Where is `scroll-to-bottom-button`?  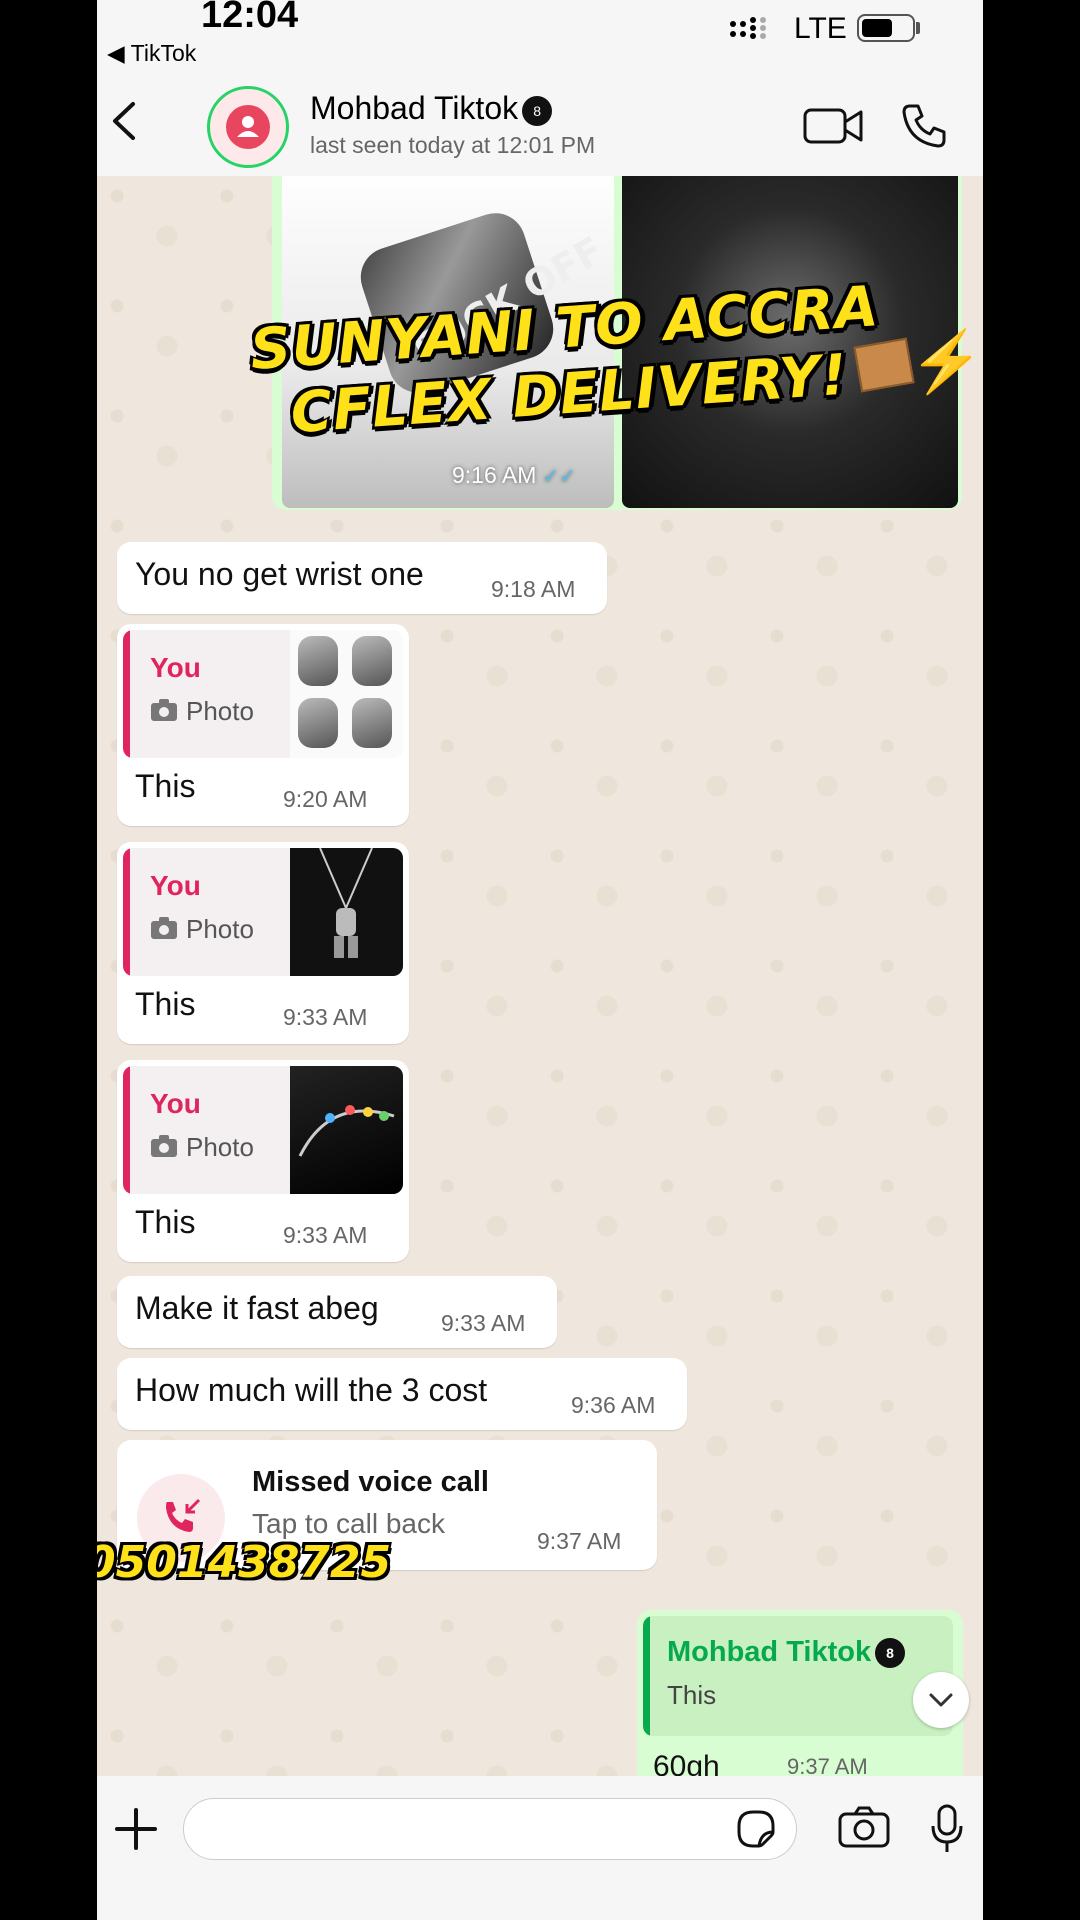 scroll-to-bottom-button is located at coordinates (941, 1700).